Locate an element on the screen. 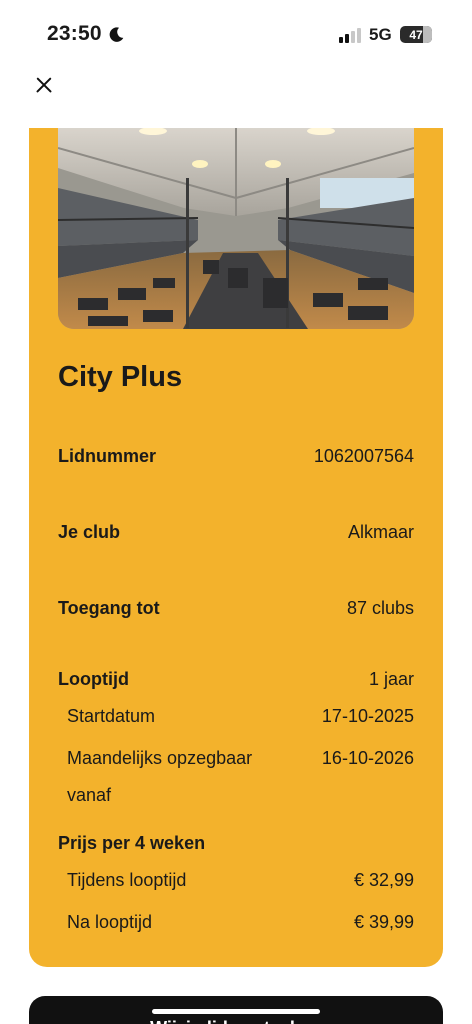  signal-icon is located at coordinates (350, 35).